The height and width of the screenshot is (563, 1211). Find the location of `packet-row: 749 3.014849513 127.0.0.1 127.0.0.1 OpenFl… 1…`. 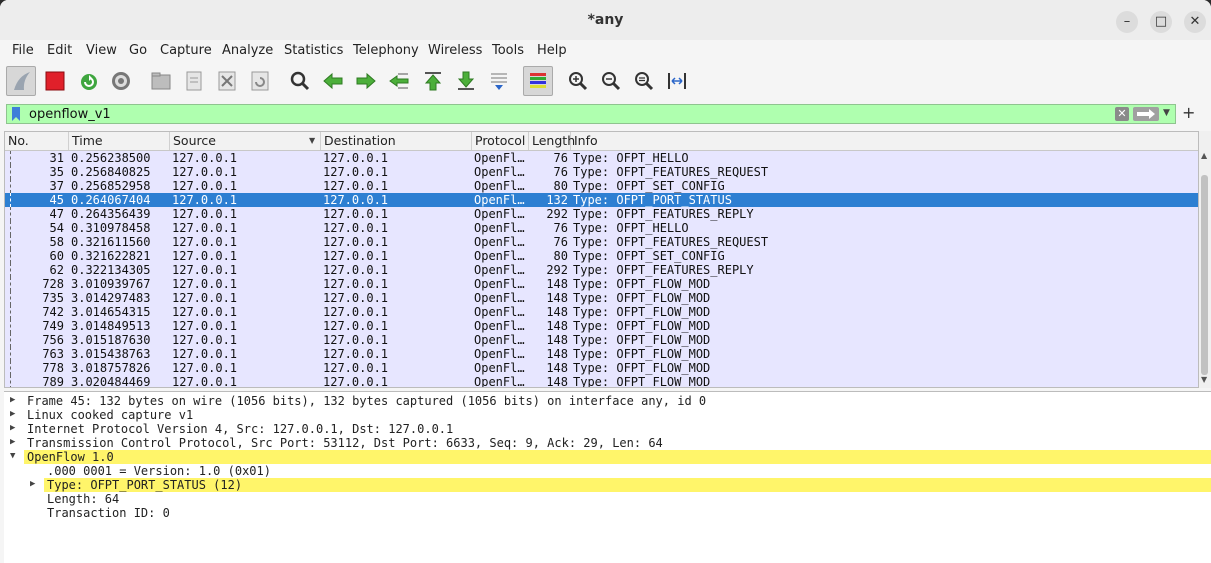

packet-row: 749 3.014849513 127.0.0.1 127.0.0.1 OpenFl… 1… is located at coordinates (601, 326).